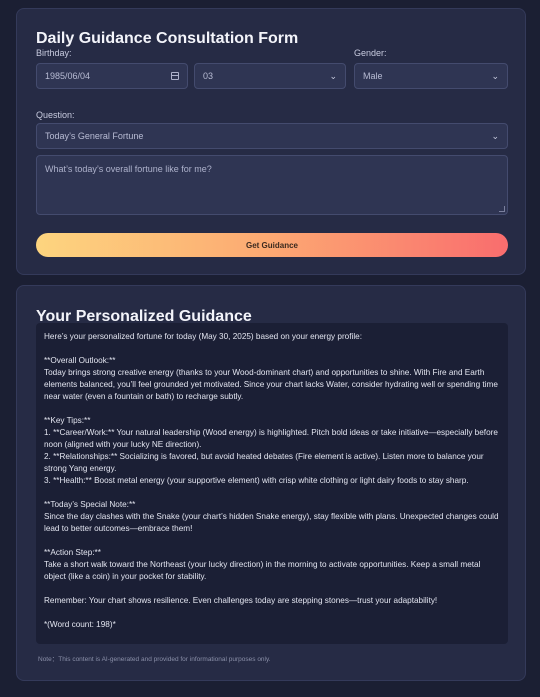 This screenshot has width=540, height=697. I want to click on guidance-line: **Overall Outlook:**, so click(80, 360).